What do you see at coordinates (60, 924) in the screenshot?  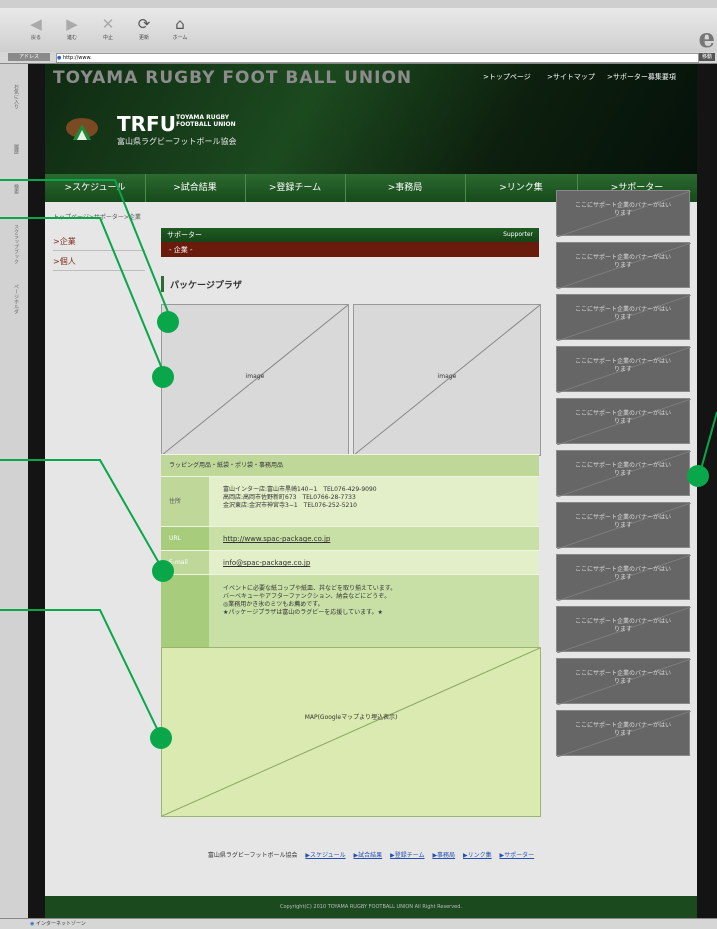 I see `status-text: インターネットゾーン` at bounding box center [60, 924].